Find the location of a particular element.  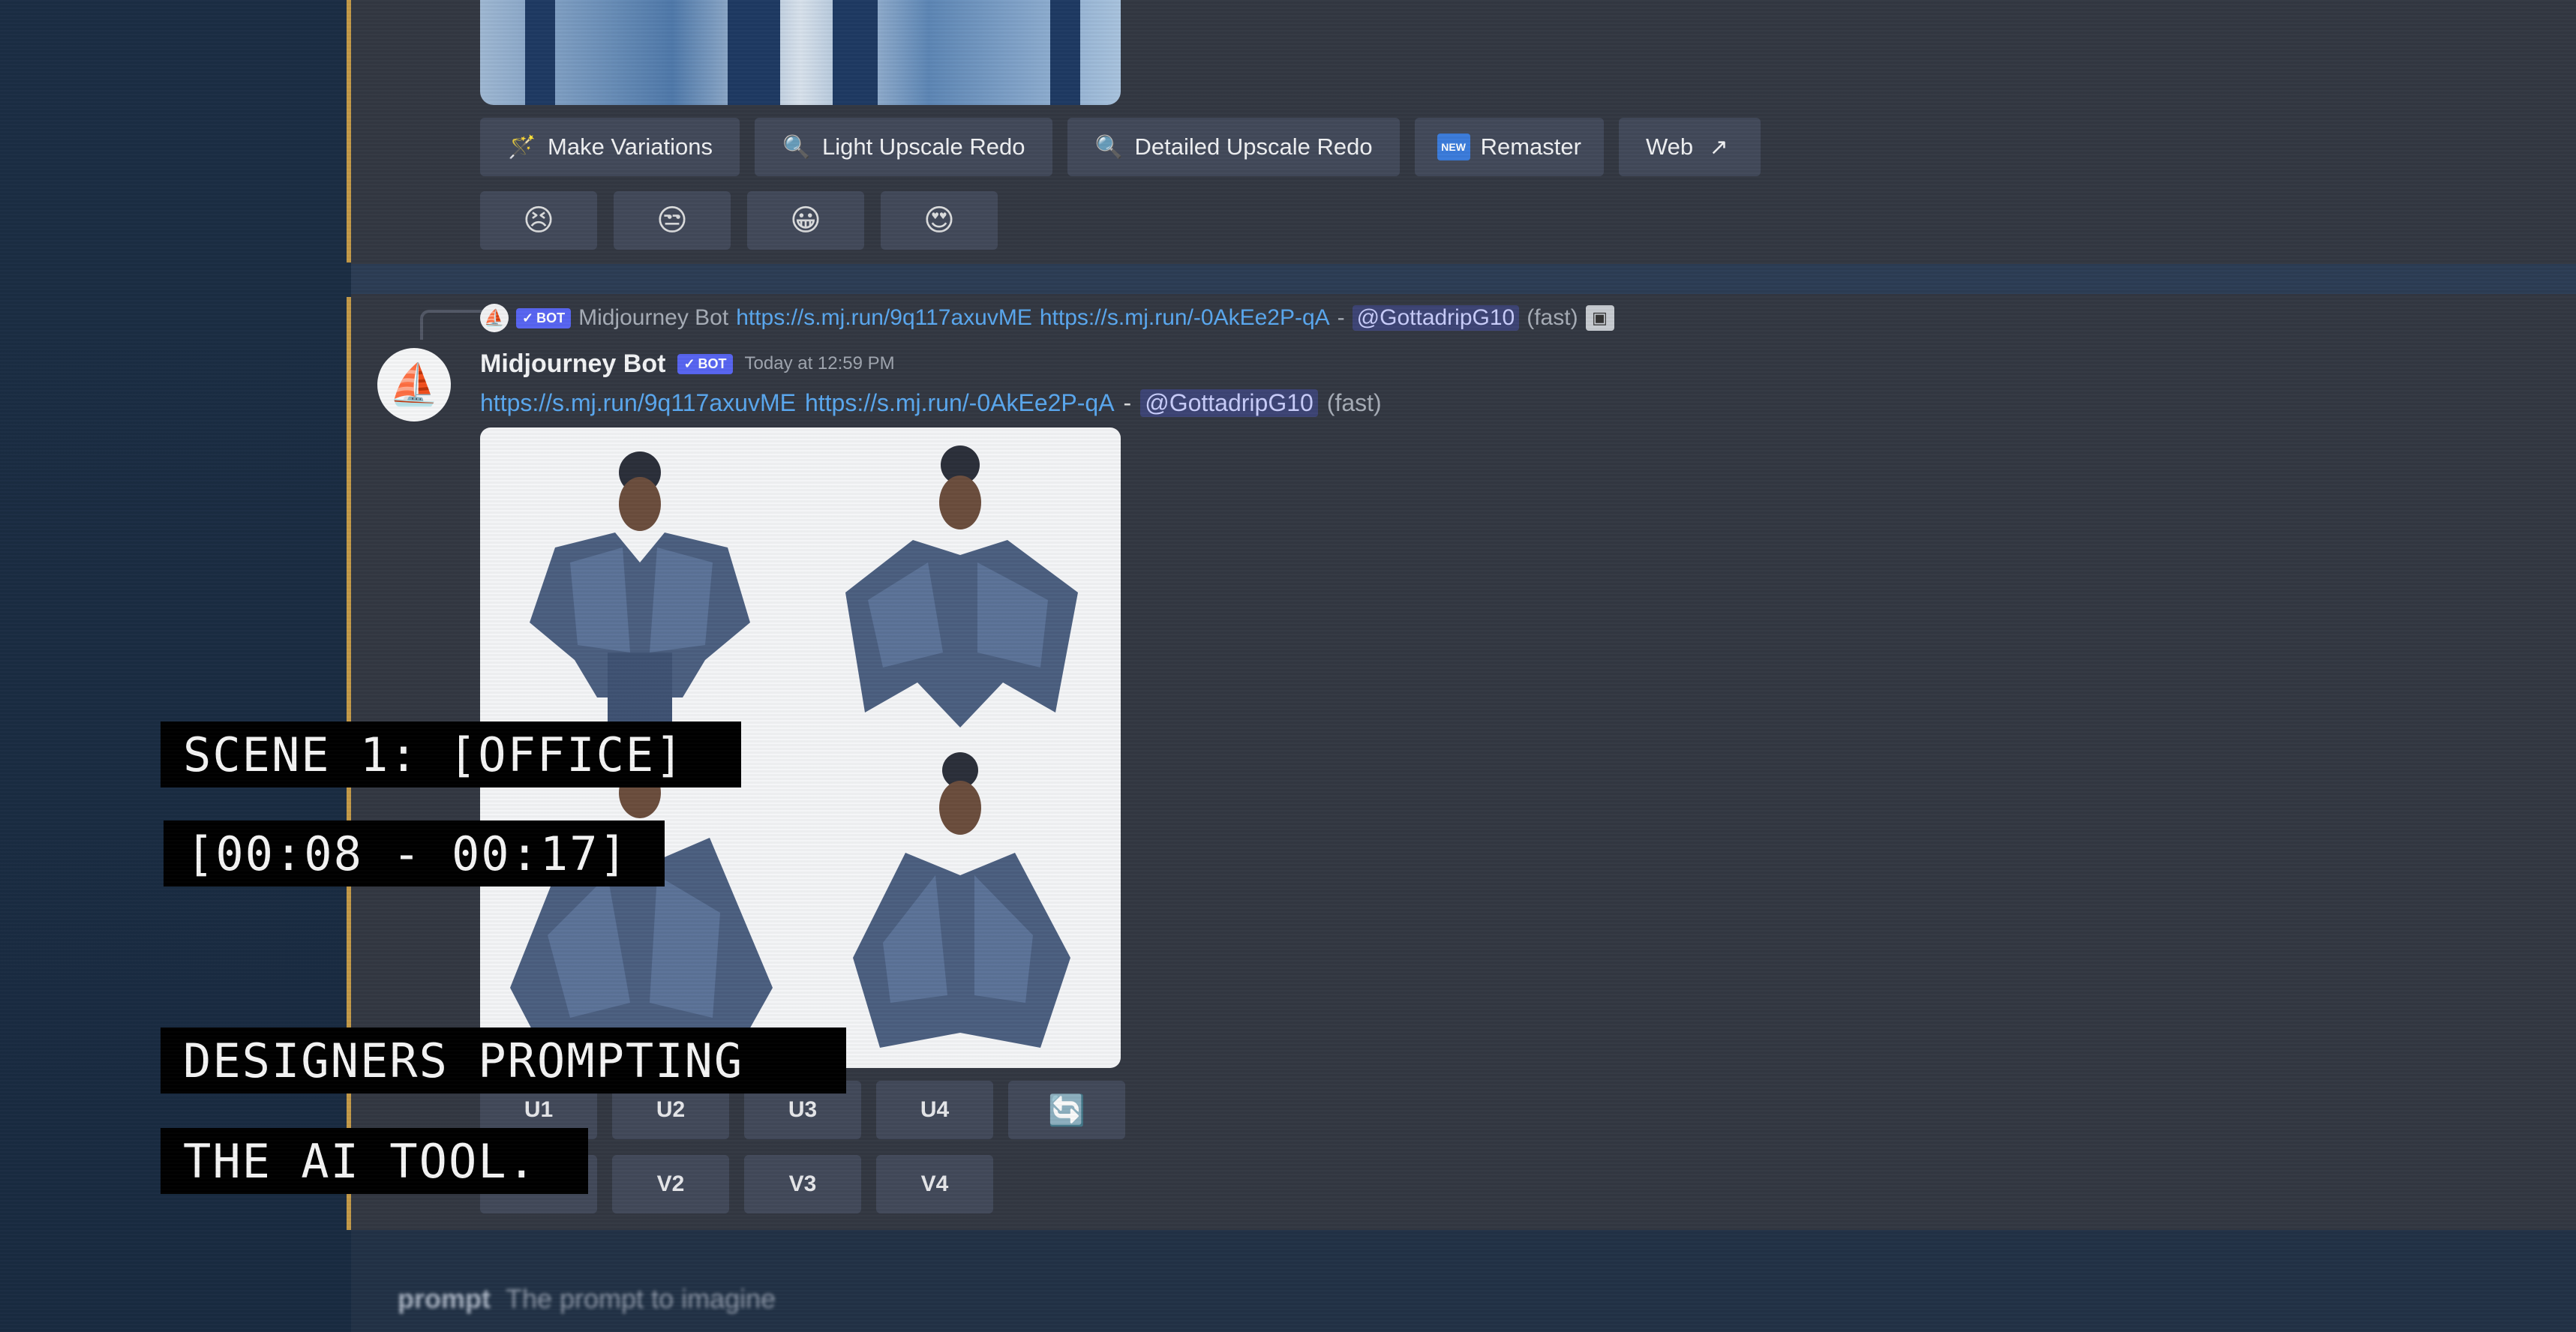

reply-link: https://s.mj.run/-0AkEe2P-qA is located at coordinates (1185, 318).